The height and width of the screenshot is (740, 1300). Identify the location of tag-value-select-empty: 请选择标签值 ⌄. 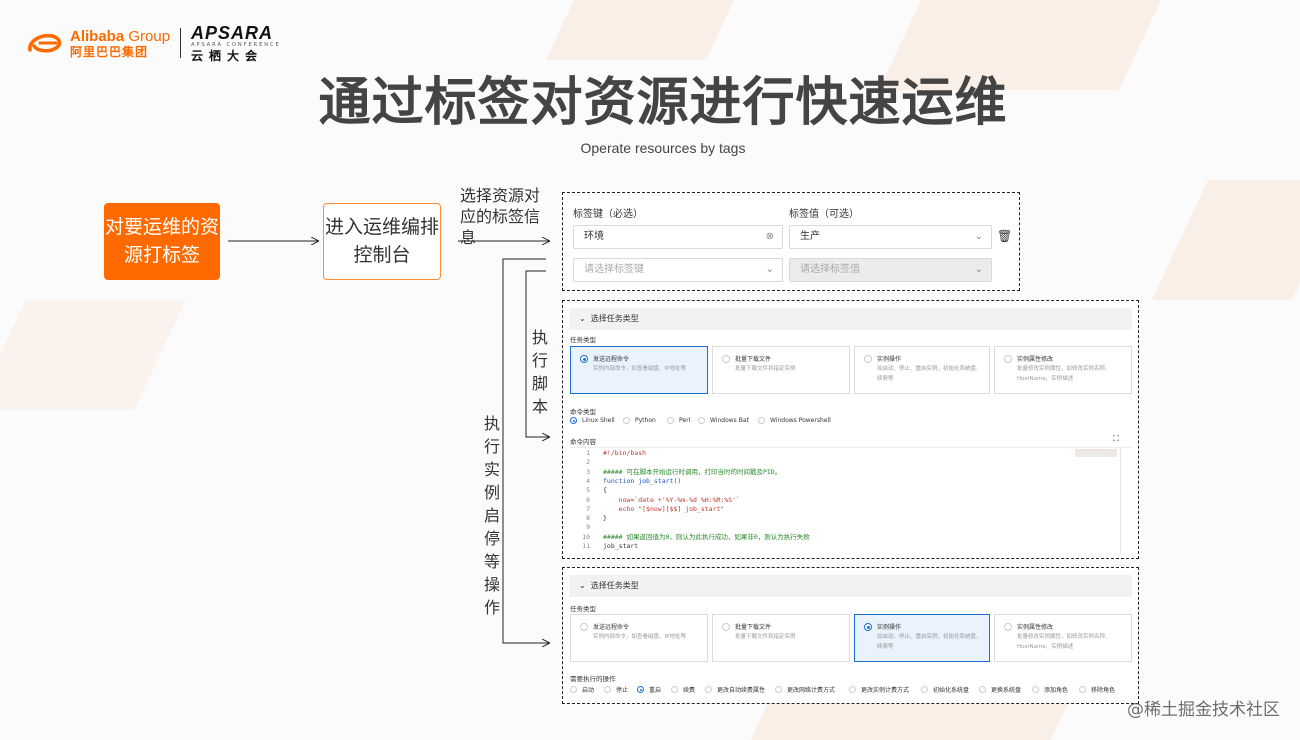
(890, 270).